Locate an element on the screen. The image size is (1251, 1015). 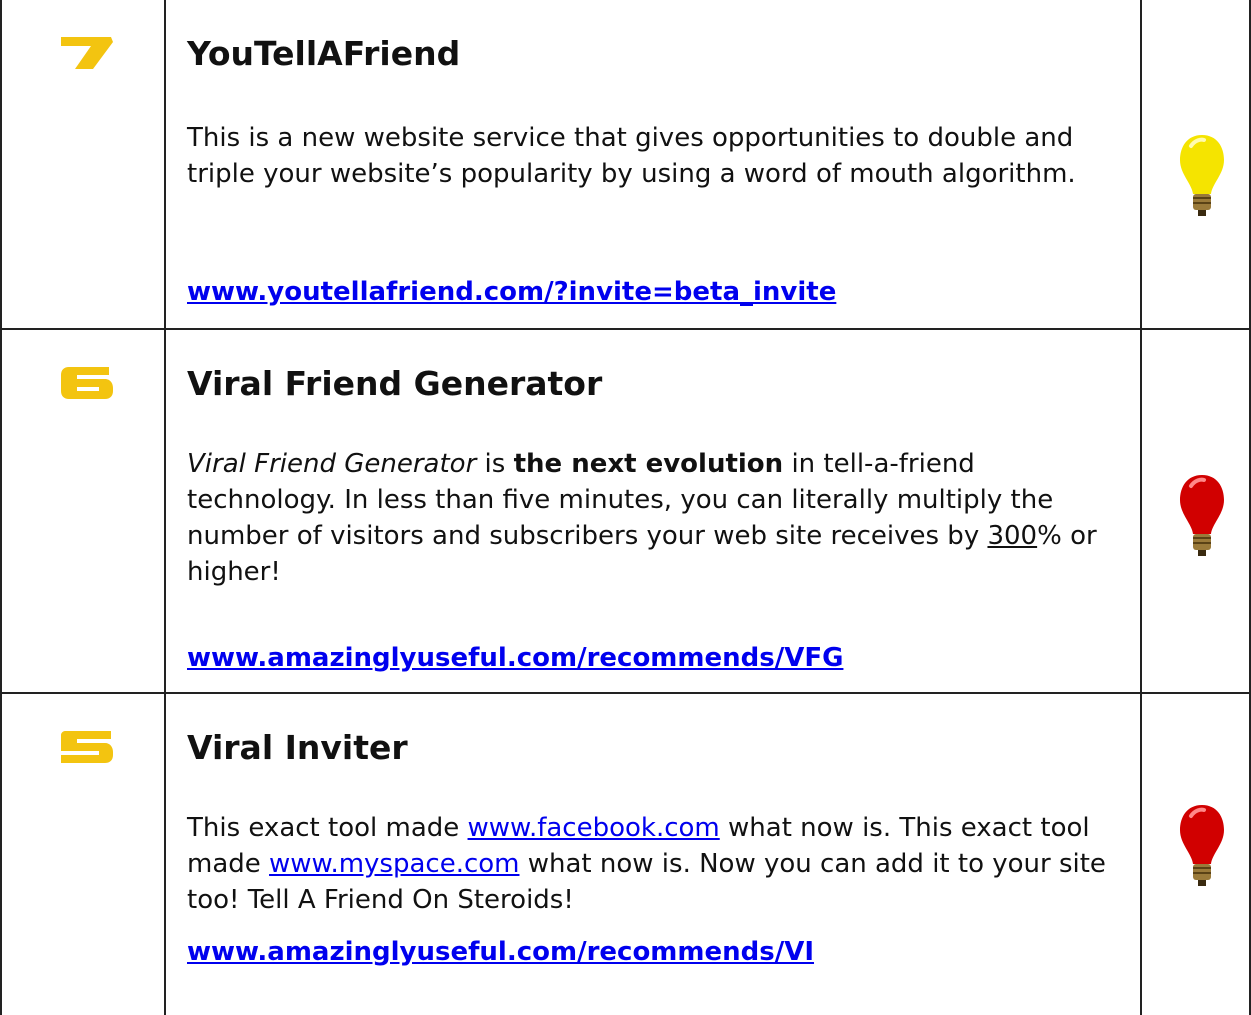
text-fragment: is is located at coordinates (495, 464).